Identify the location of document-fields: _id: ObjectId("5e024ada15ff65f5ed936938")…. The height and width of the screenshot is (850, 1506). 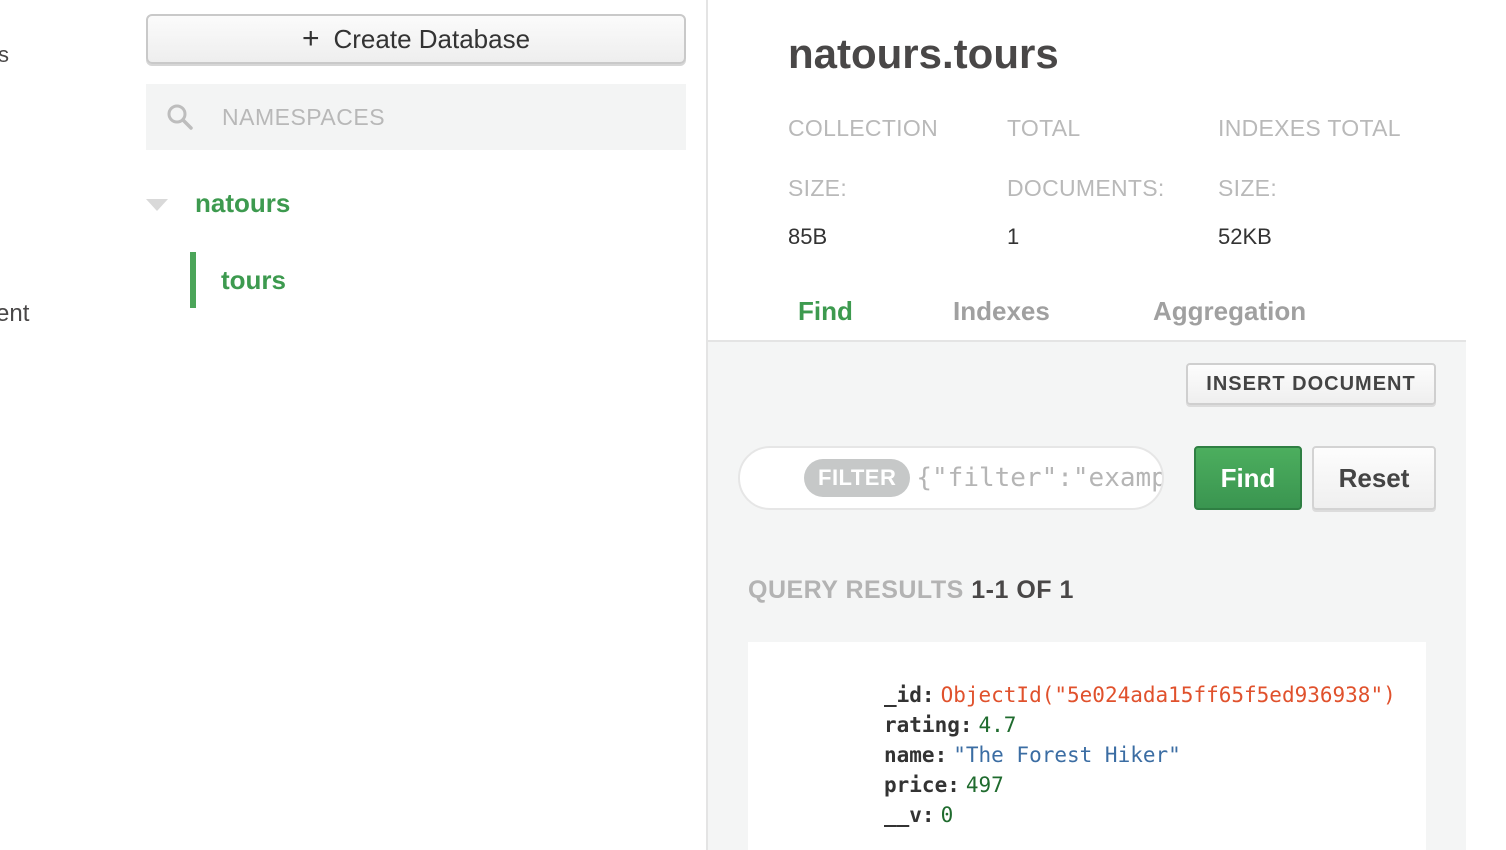
(1140, 755).